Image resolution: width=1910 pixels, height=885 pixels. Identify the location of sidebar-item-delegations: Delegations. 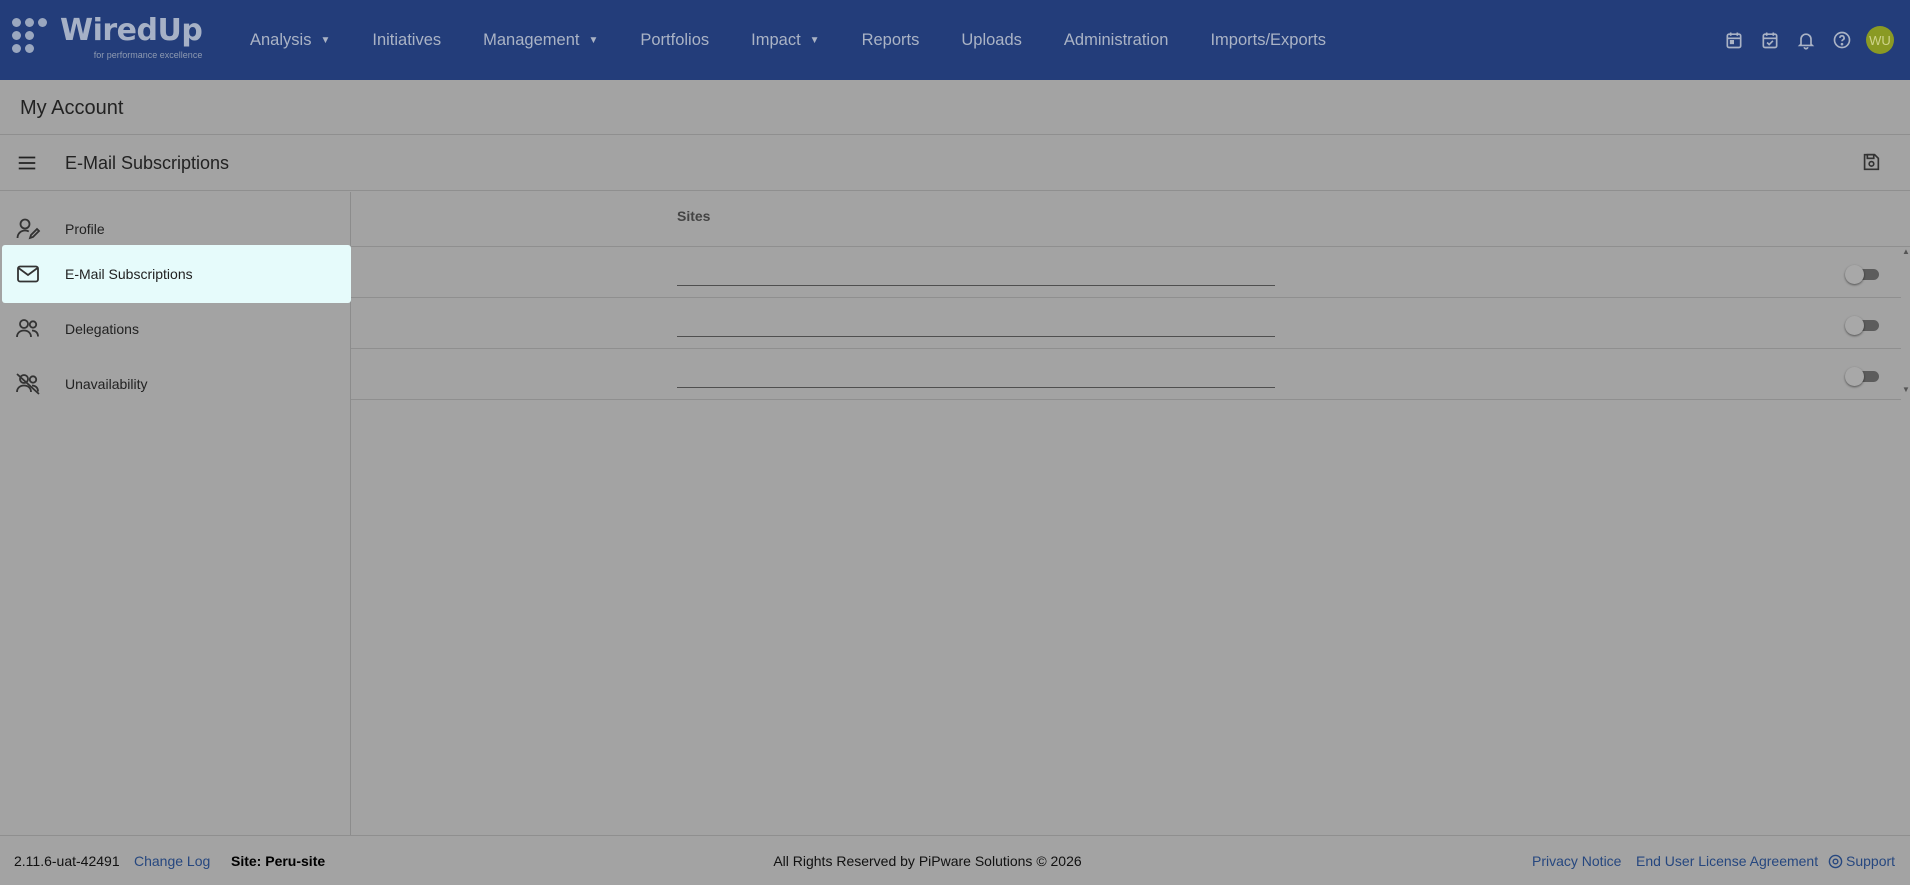
(176, 329).